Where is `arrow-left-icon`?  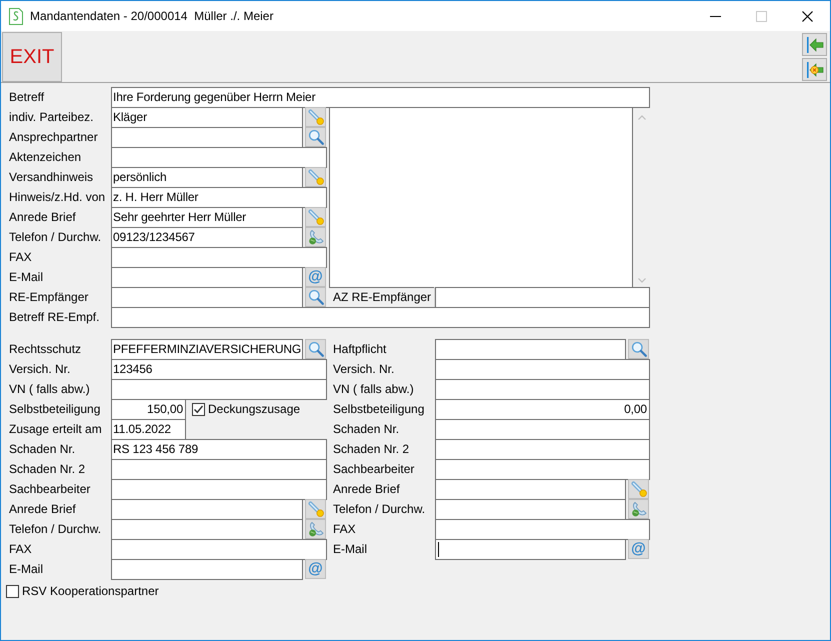 arrow-left-icon is located at coordinates (815, 45).